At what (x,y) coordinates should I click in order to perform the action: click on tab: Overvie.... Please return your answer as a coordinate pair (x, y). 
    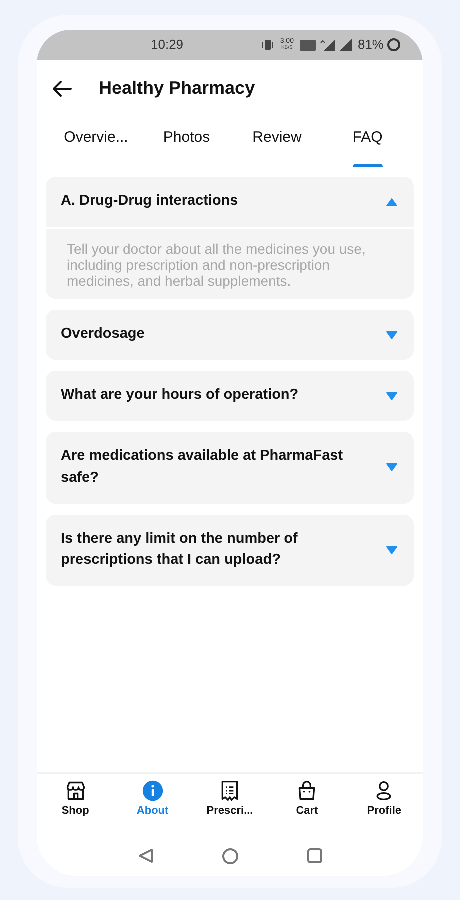
    Looking at the image, I should click on (96, 142).